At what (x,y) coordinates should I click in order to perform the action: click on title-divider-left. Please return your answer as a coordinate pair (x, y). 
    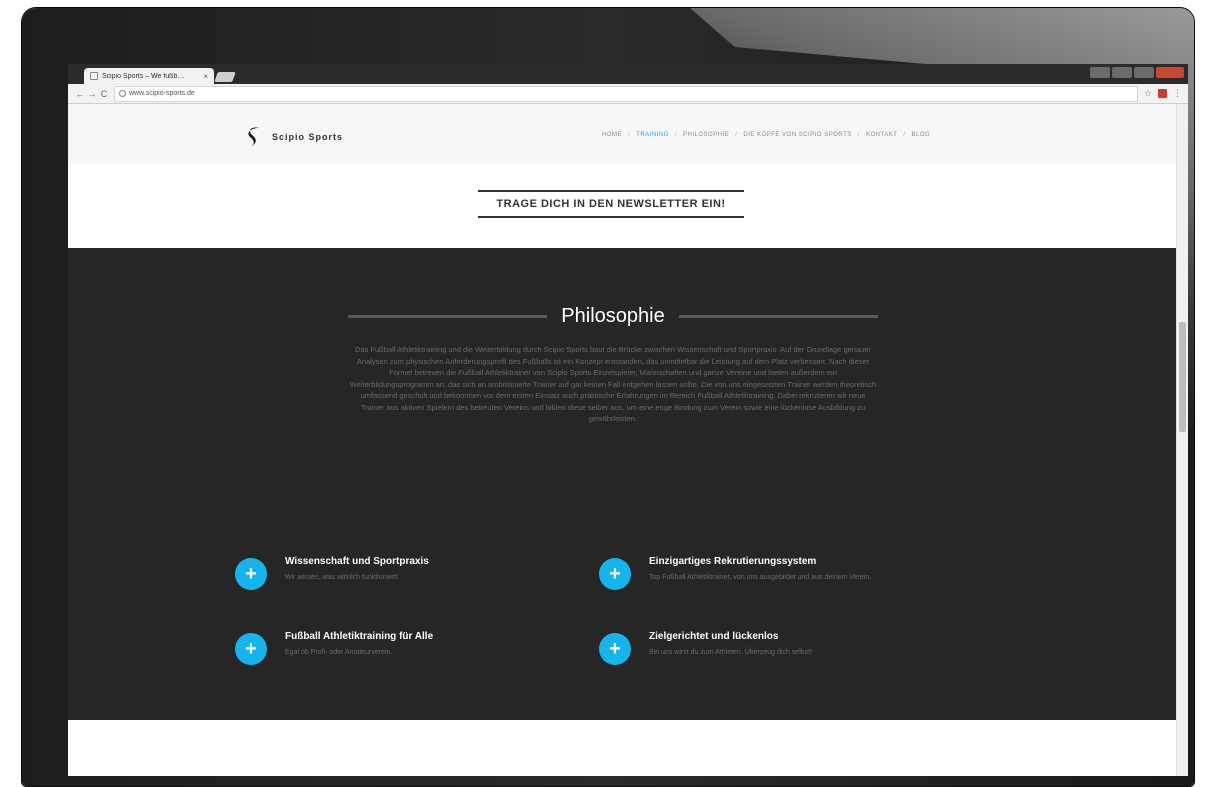
    Looking at the image, I should click on (448, 316).